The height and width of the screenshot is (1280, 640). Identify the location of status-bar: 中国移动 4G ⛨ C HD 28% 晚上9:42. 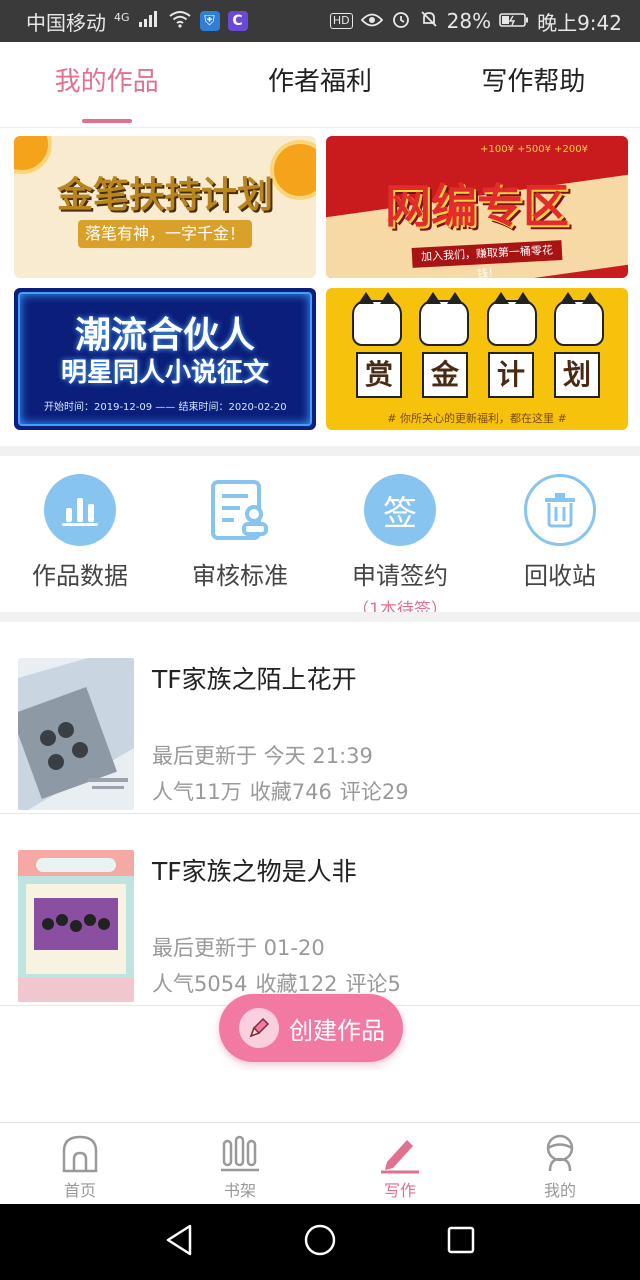
(320, 21).